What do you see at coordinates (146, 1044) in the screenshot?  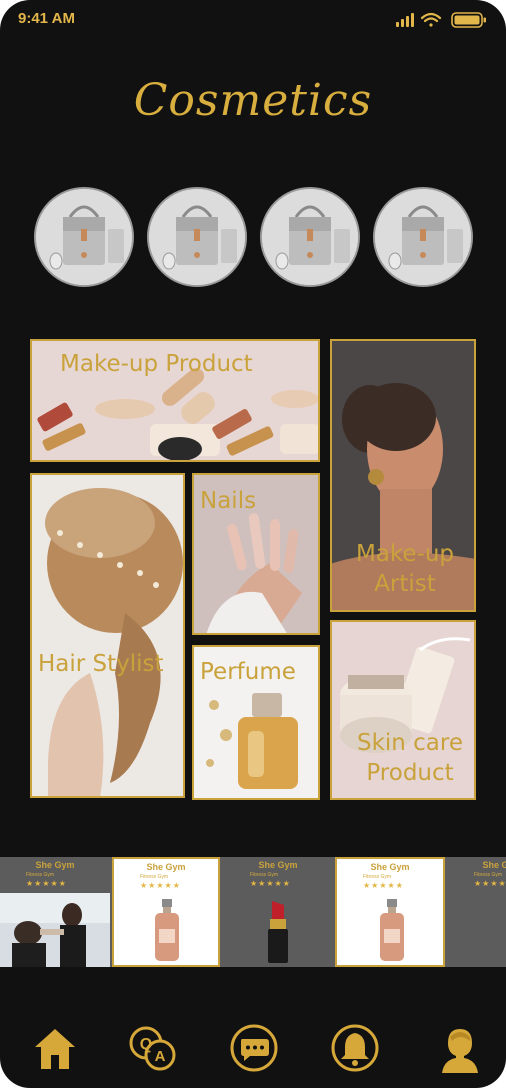 I see `svg-text: Q` at bounding box center [146, 1044].